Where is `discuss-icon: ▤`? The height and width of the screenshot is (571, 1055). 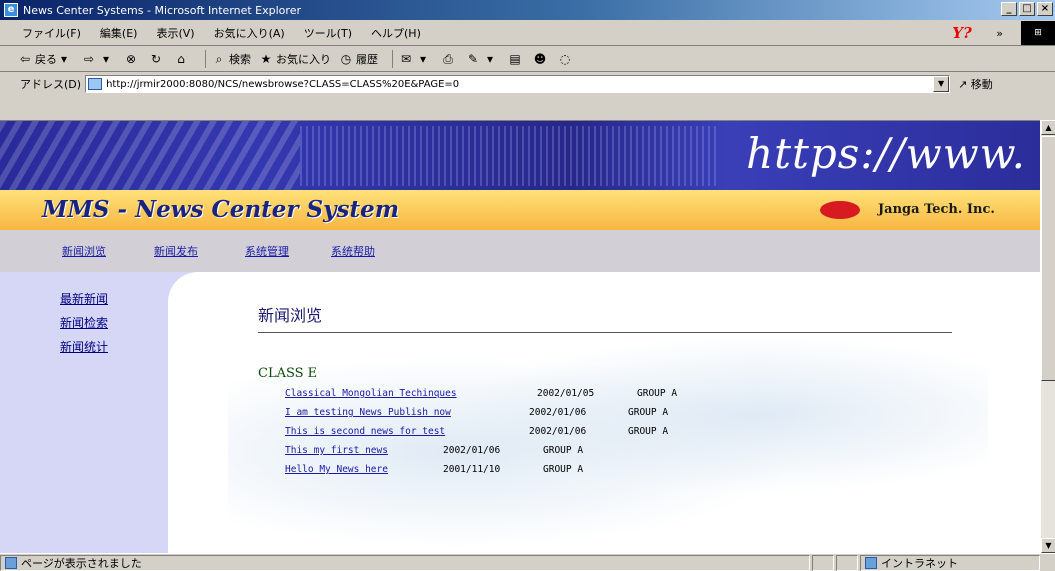 discuss-icon: ▤ is located at coordinates (515, 58).